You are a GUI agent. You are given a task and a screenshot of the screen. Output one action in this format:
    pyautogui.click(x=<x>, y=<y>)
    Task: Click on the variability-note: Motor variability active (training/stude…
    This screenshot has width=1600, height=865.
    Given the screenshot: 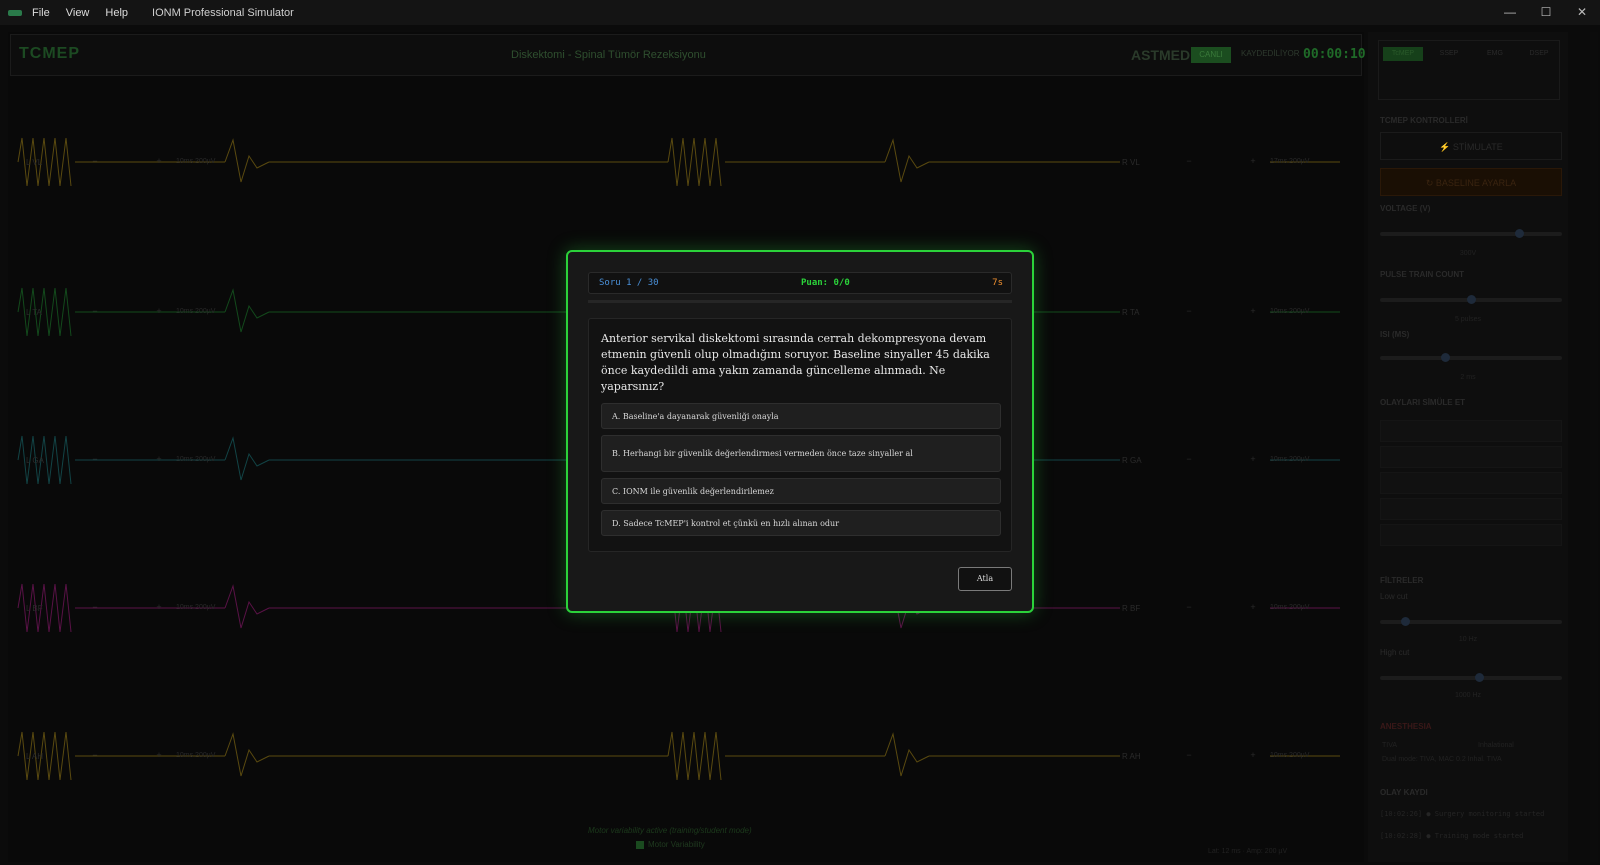 What is the action you would take?
    pyautogui.click(x=670, y=830)
    